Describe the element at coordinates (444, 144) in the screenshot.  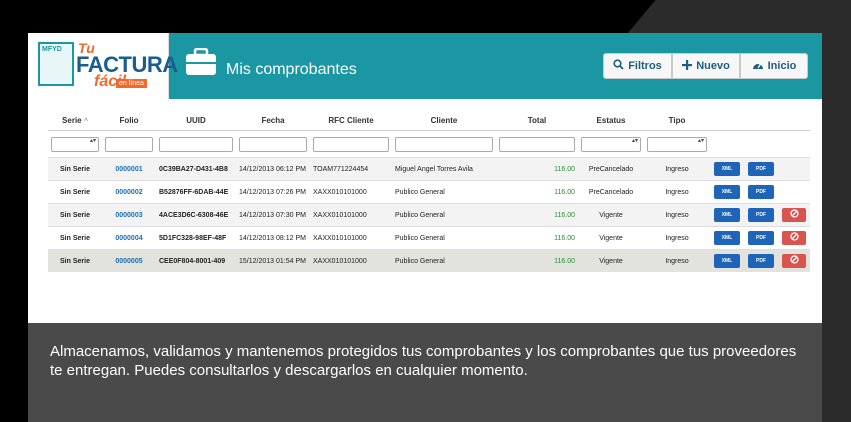
I see `cliente-filter-input` at that location.